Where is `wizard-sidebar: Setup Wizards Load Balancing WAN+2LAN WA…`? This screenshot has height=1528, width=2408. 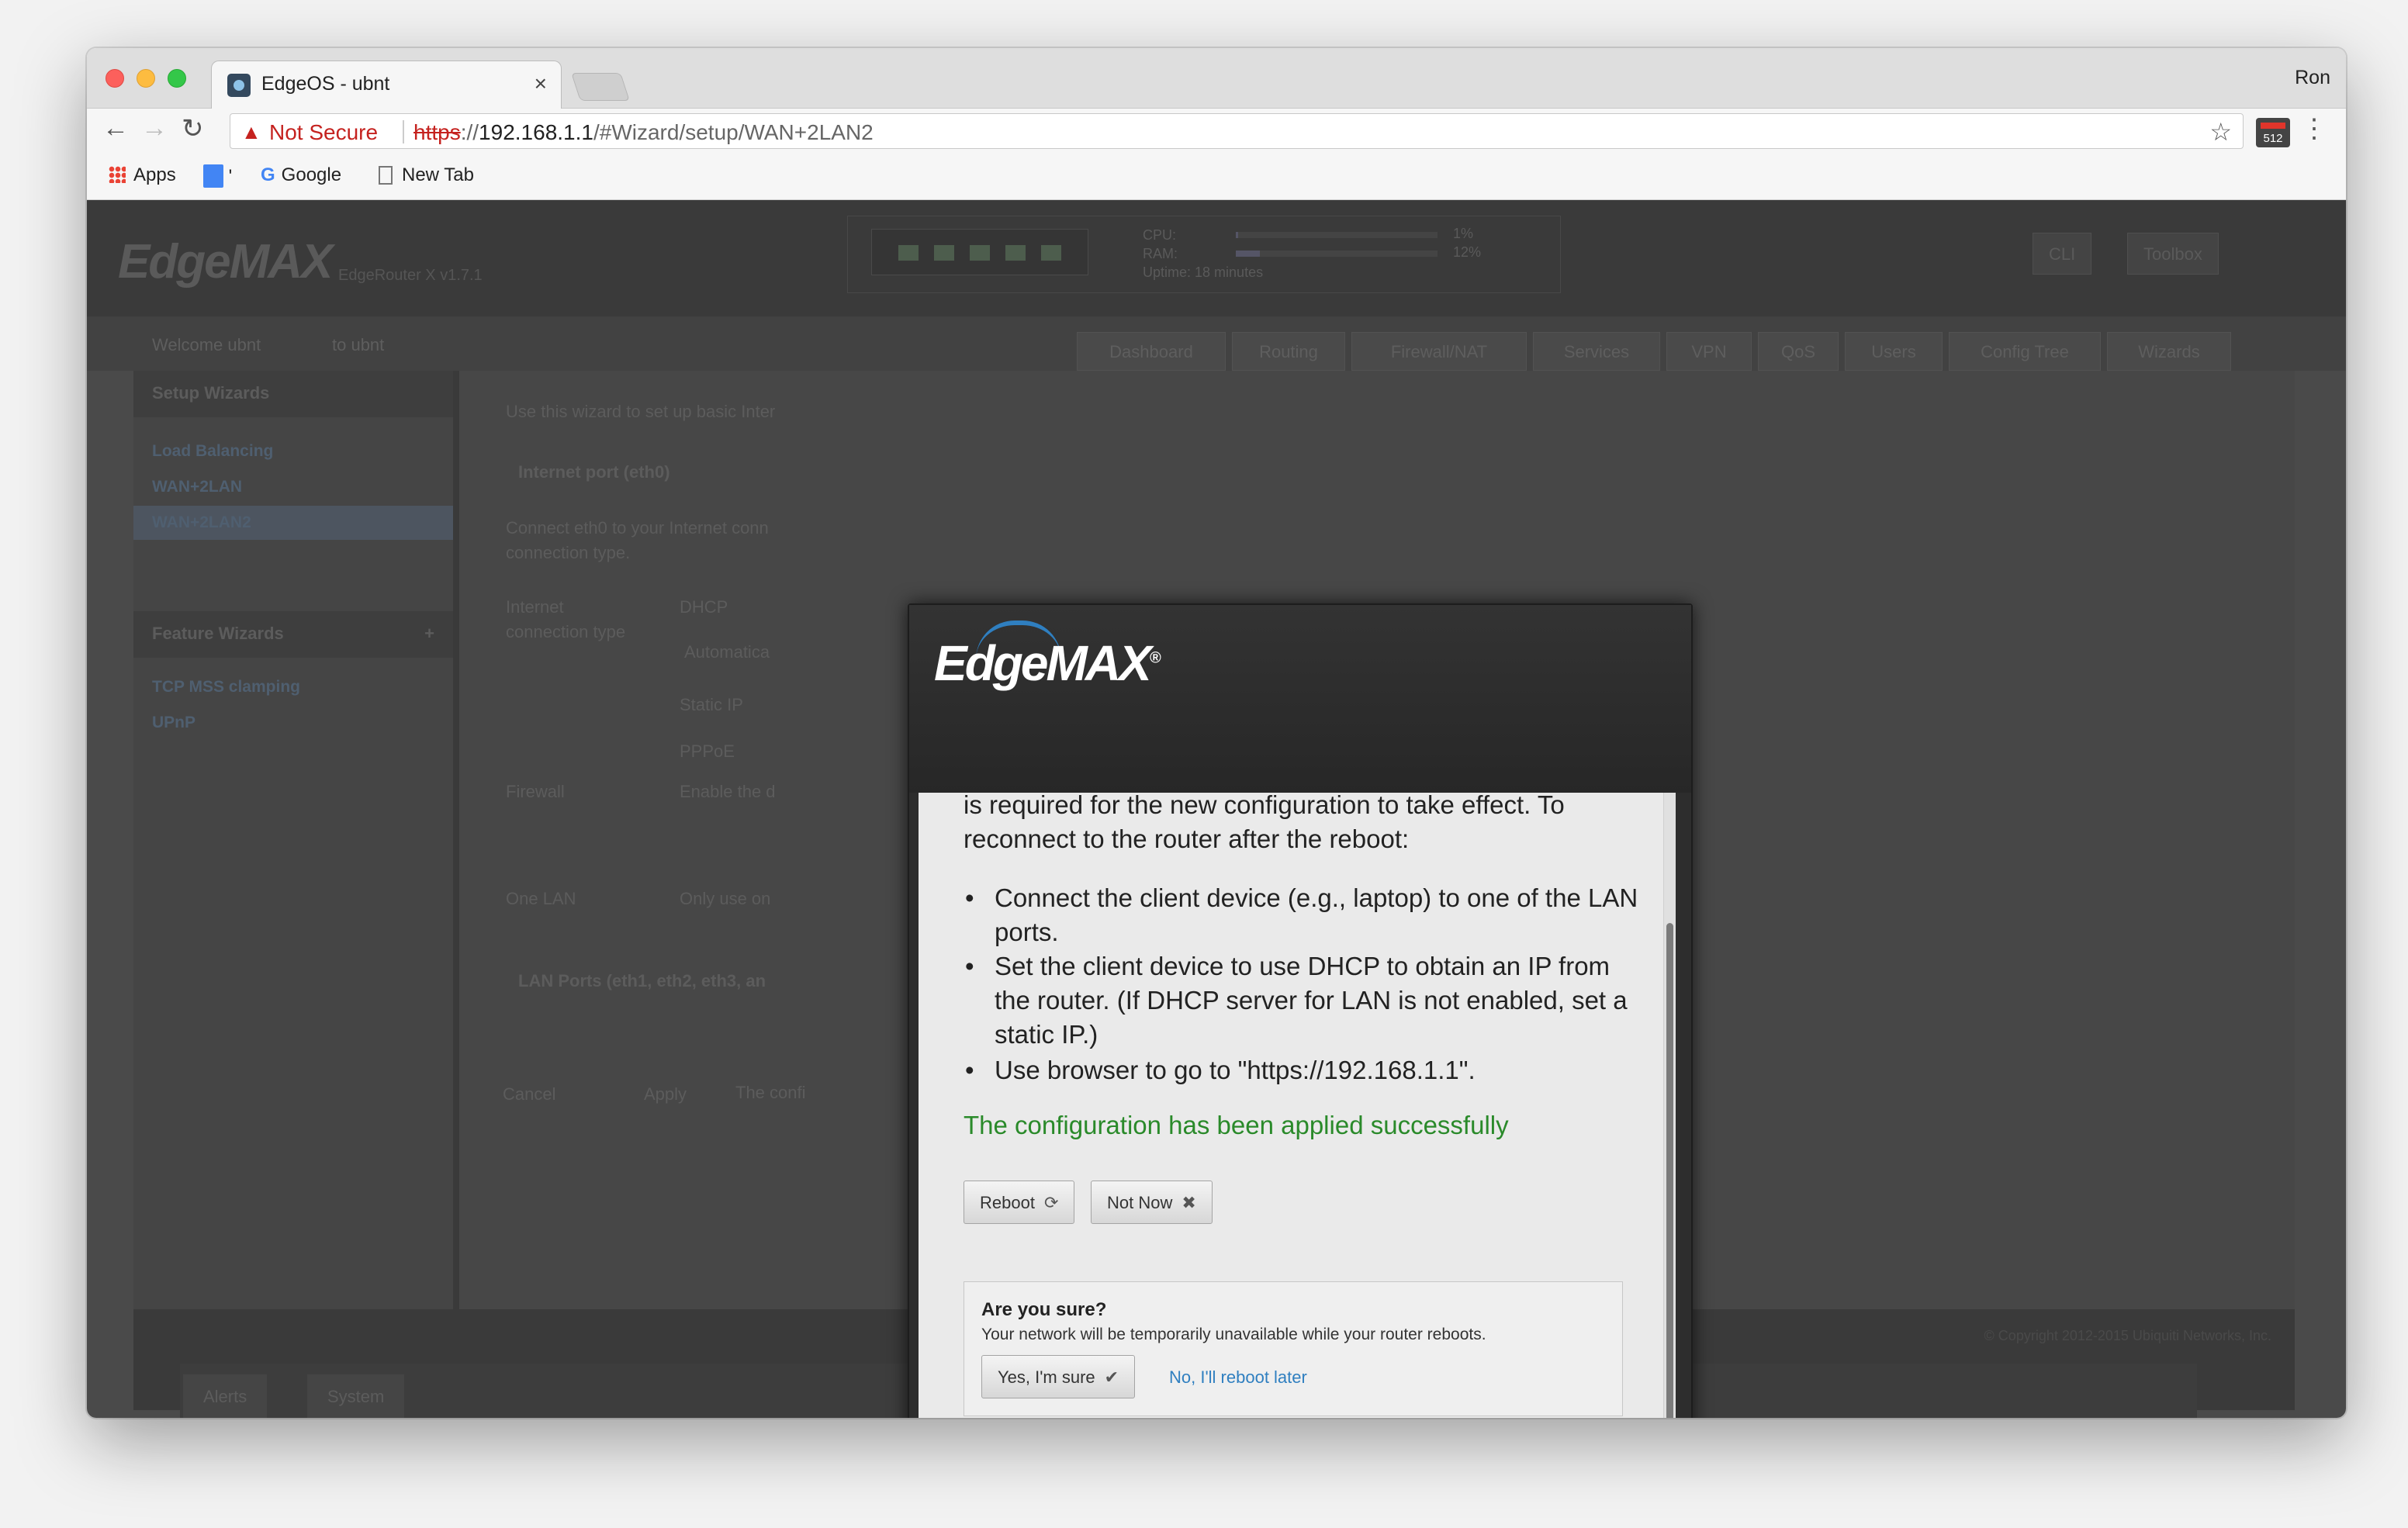 wizard-sidebar: Setup Wizards Load Balancing WAN+2LAN WA… is located at coordinates (293, 840).